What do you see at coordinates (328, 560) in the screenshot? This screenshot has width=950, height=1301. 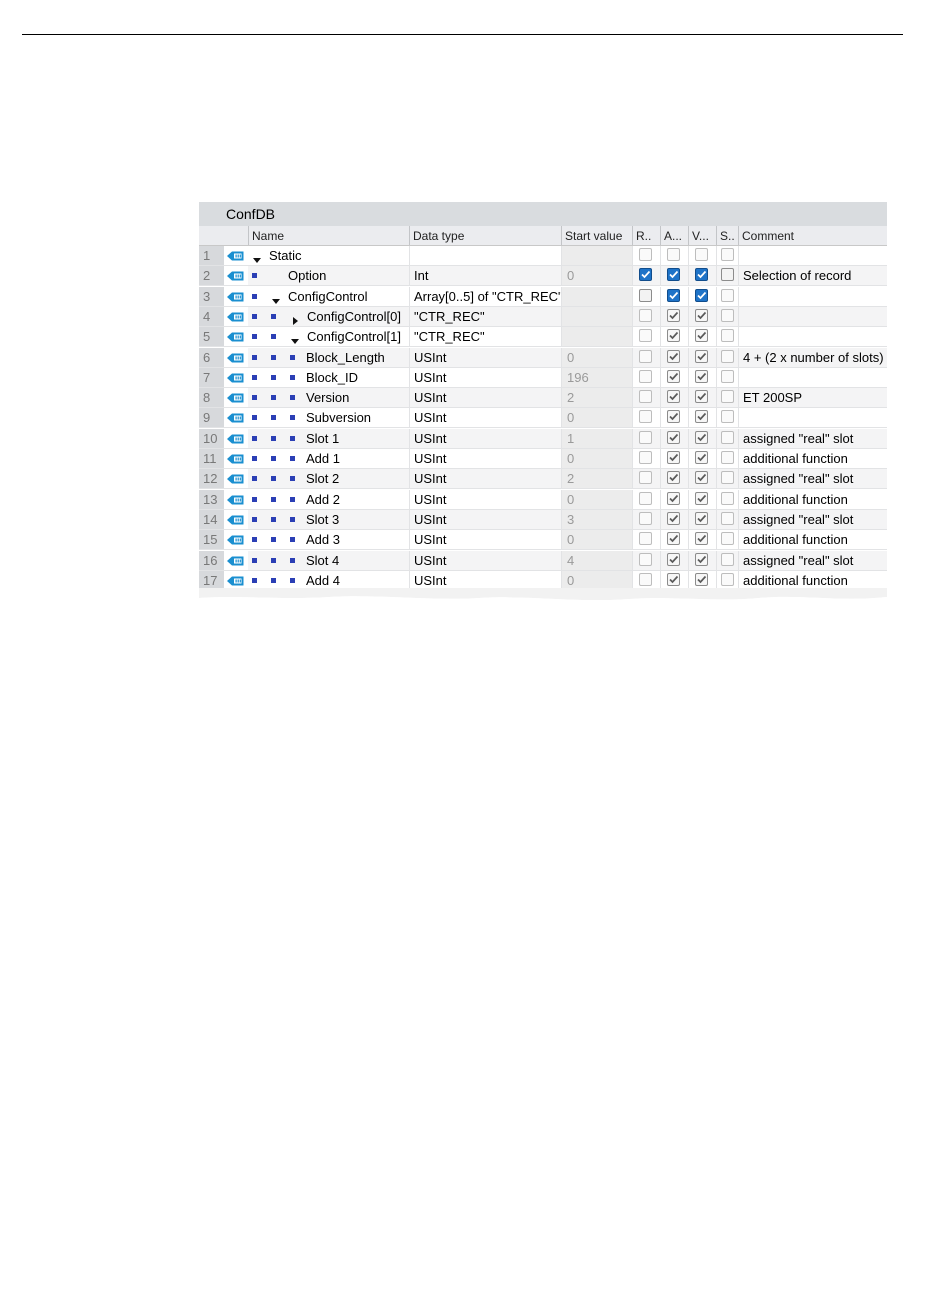 I see `name-cell: Slot 4` at bounding box center [328, 560].